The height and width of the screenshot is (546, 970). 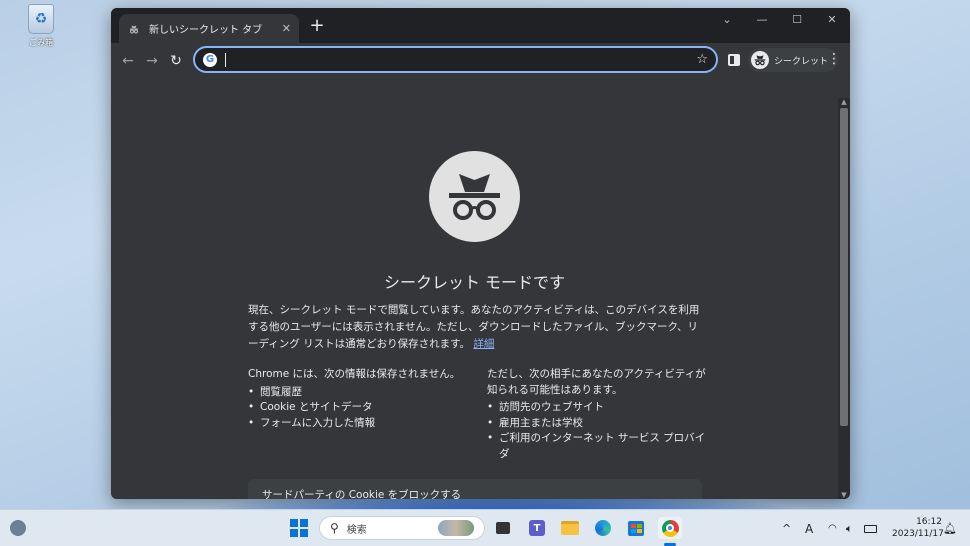 What do you see at coordinates (844, 102) in the screenshot?
I see `scroll-up-icon: ▲` at bounding box center [844, 102].